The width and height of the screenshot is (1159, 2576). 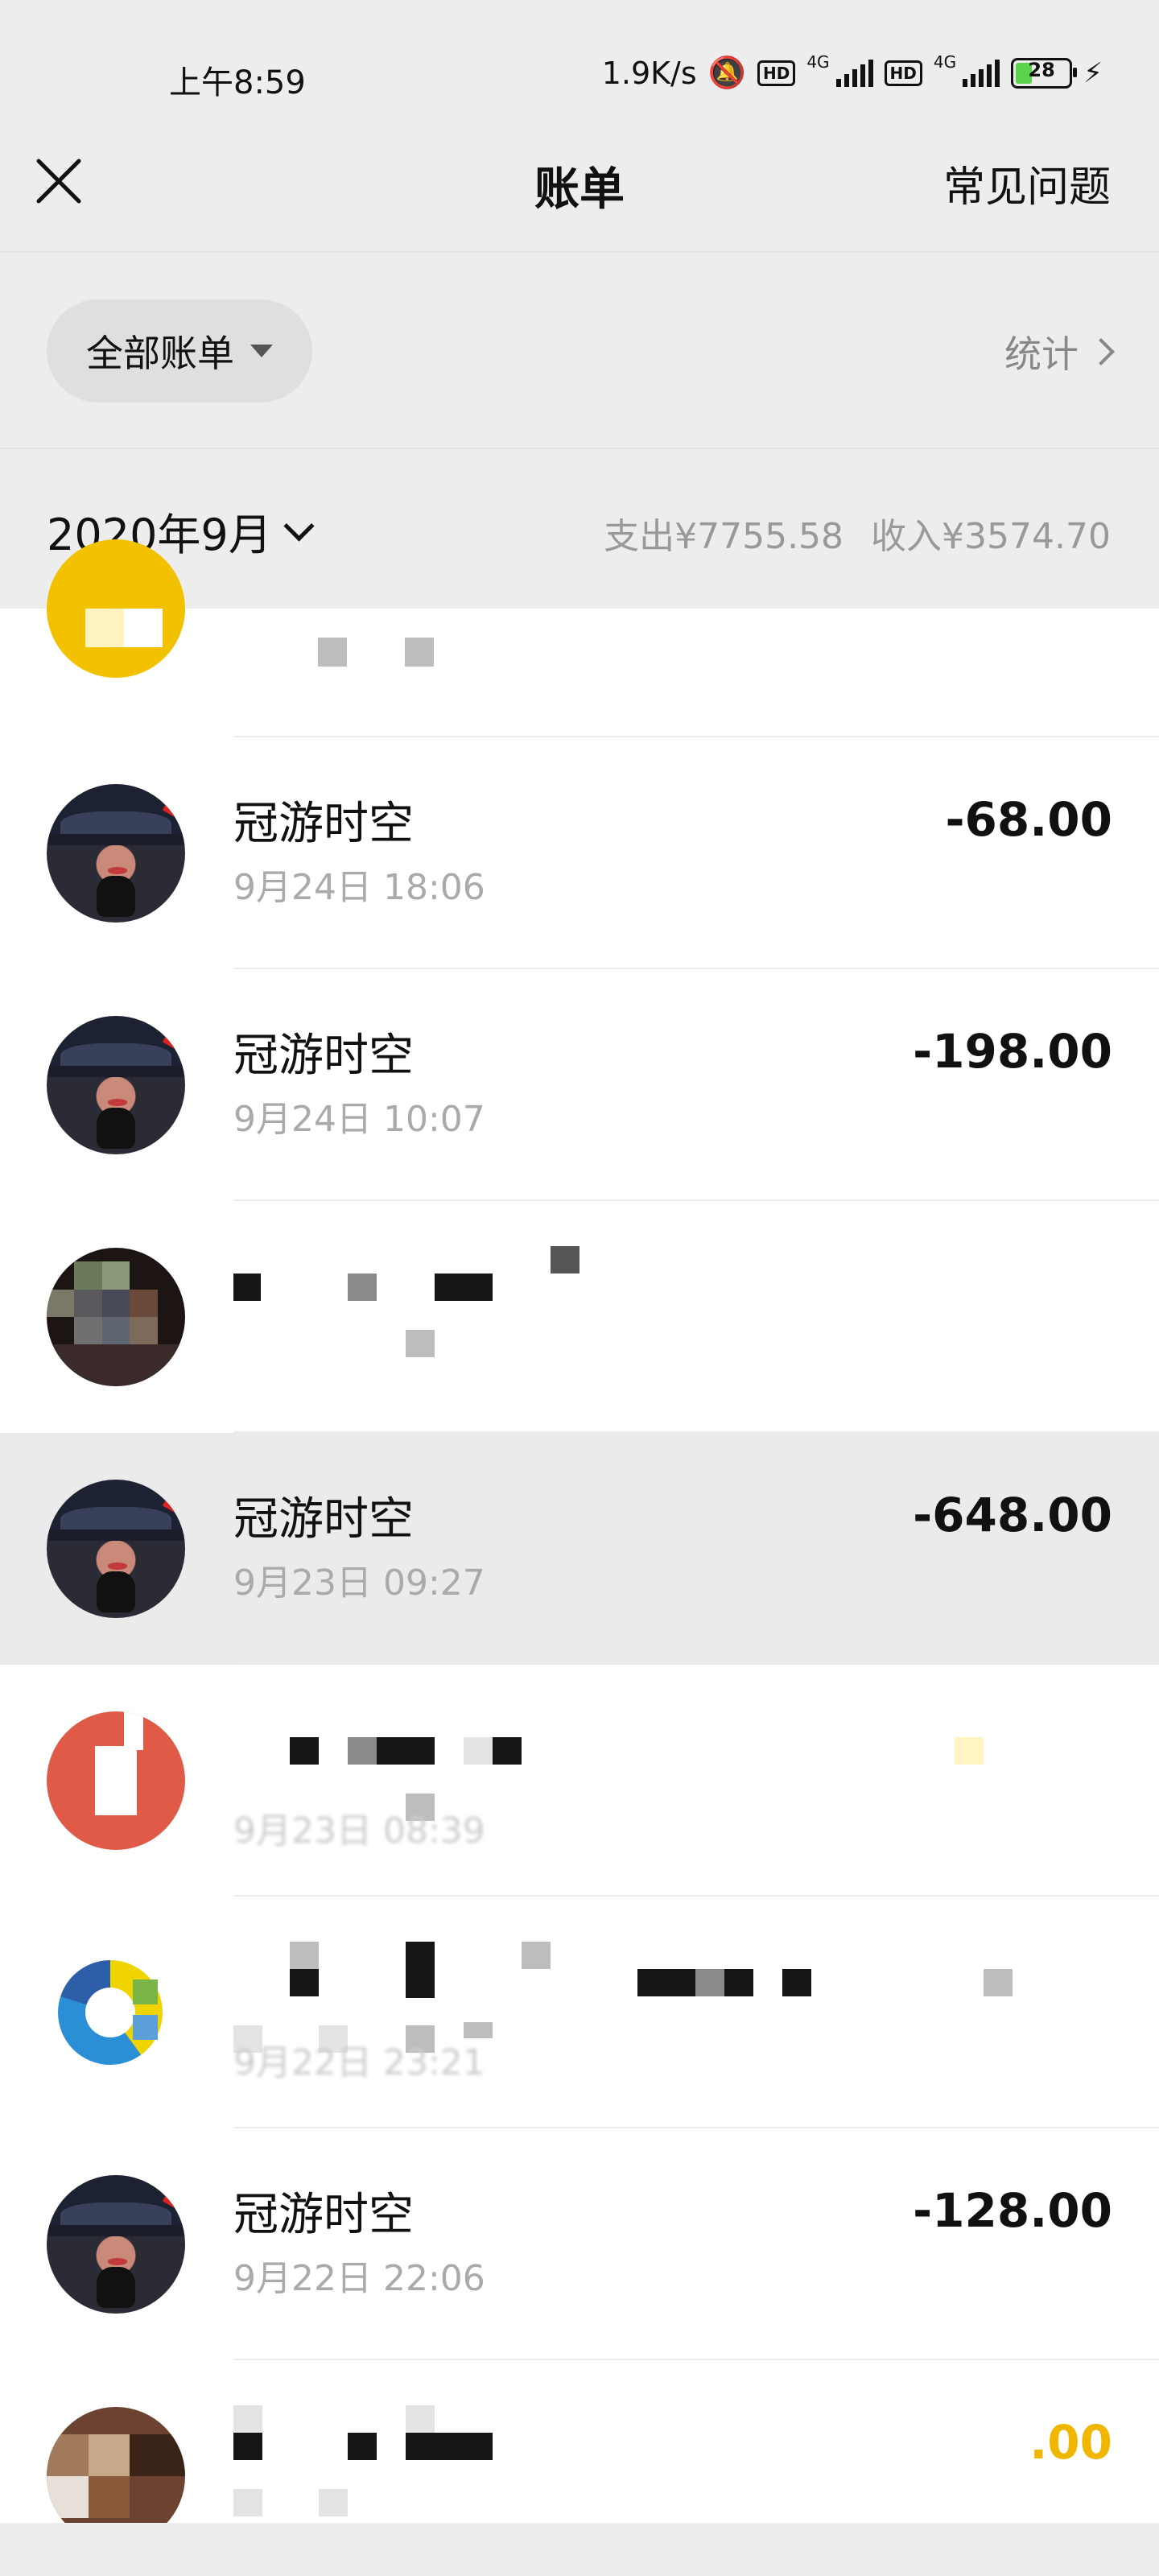 I want to click on stats-label: 统计, so click(x=1041, y=354).